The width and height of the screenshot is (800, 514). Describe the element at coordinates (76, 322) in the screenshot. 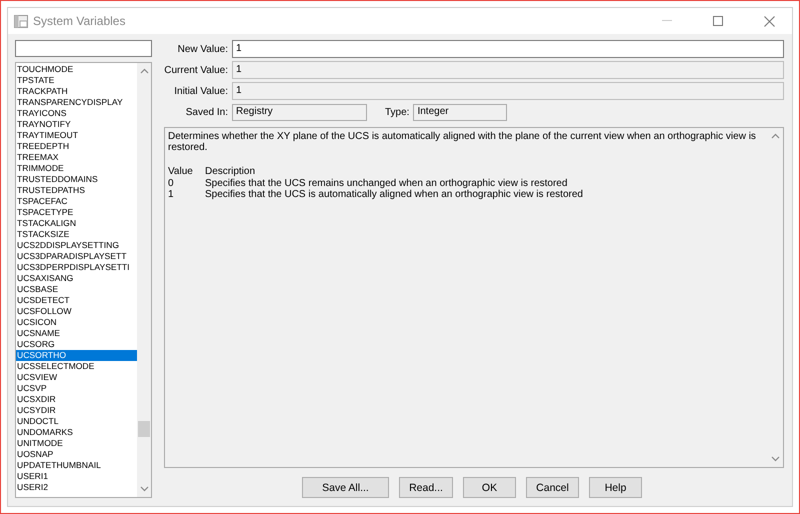

I see `list-item: UCSICON` at that location.